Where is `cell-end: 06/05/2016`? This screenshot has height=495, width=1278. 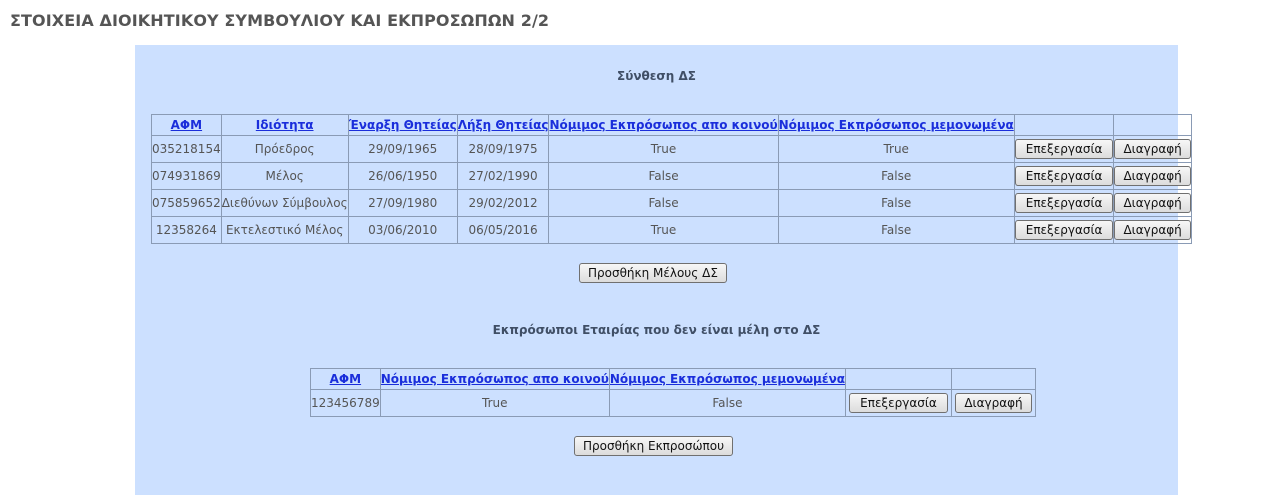 cell-end: 06/05/2016 is located at coordinates (503, 230).